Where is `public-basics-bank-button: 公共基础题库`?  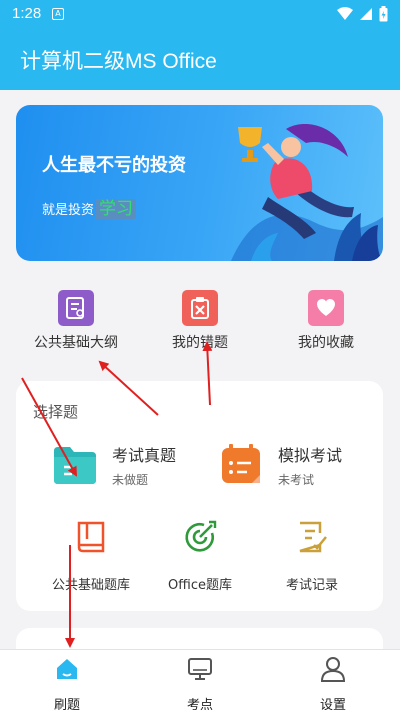 public-basics-bank-button: 公共基础题库 is located at coordinates (91, 556).